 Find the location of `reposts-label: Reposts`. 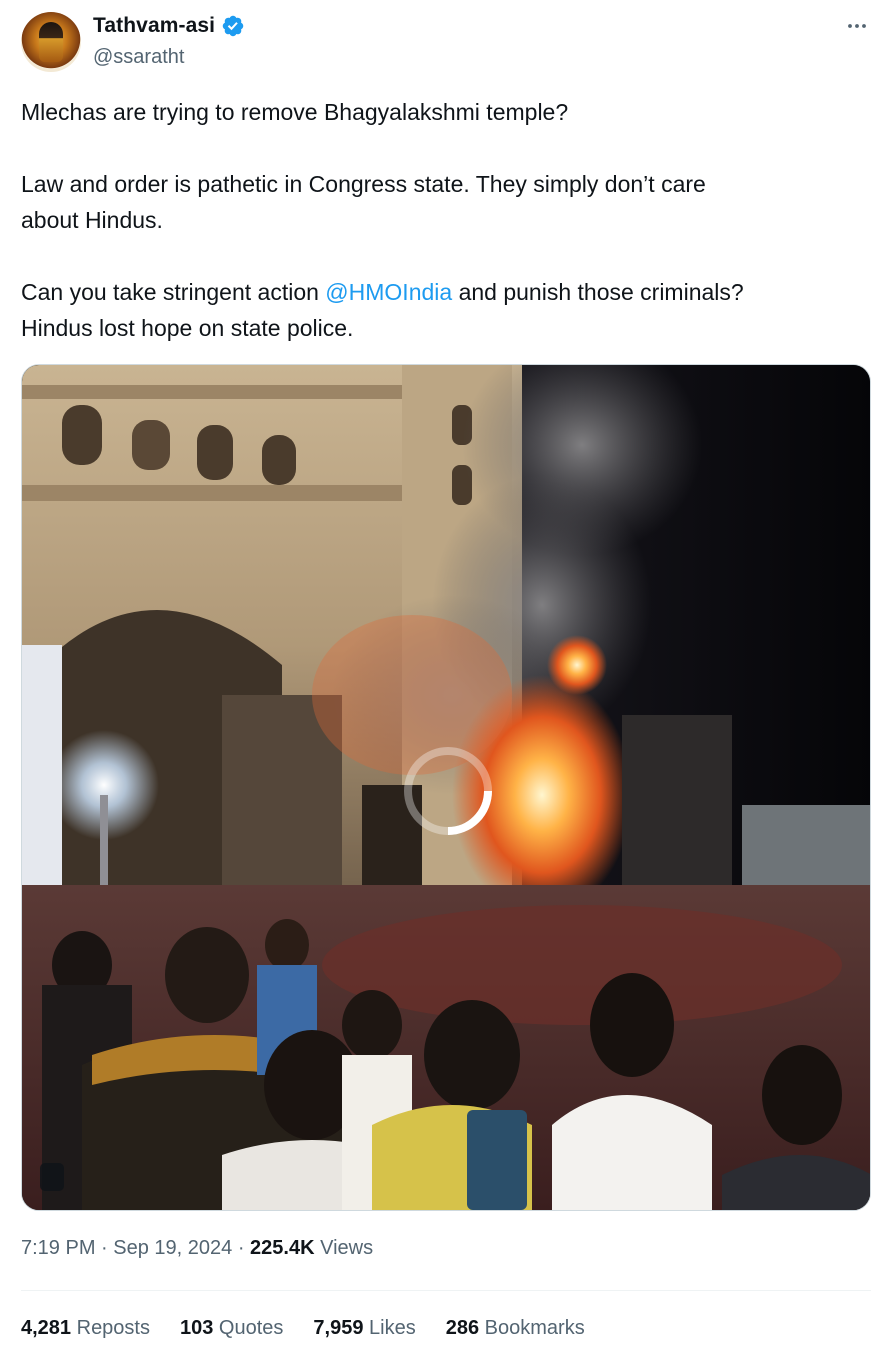

reposts-label: Reposts is located at coordinates (110, 1328).